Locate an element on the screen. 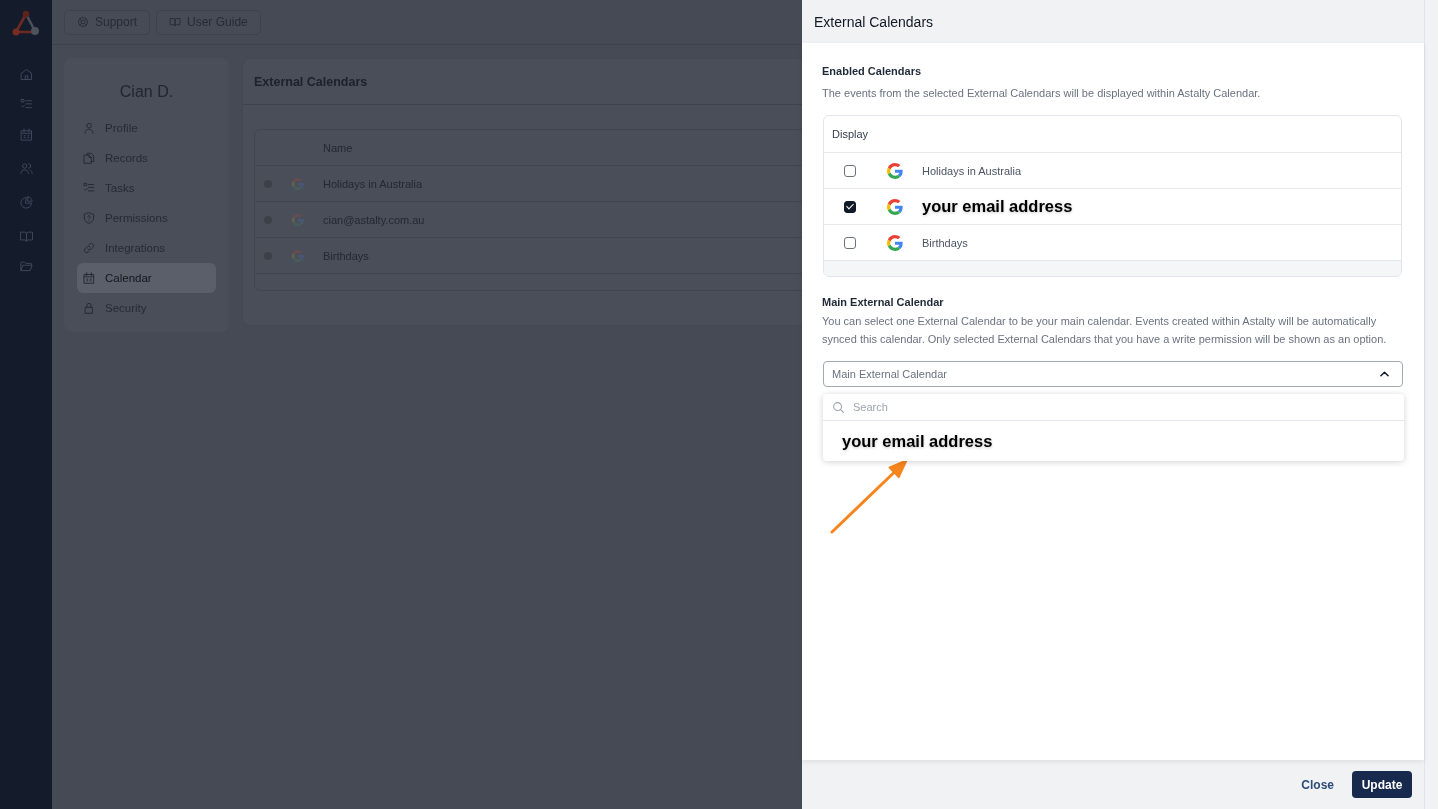 This screenshot has width=1438, height=809. shield-question-icon is located at coordinates (89, 218).